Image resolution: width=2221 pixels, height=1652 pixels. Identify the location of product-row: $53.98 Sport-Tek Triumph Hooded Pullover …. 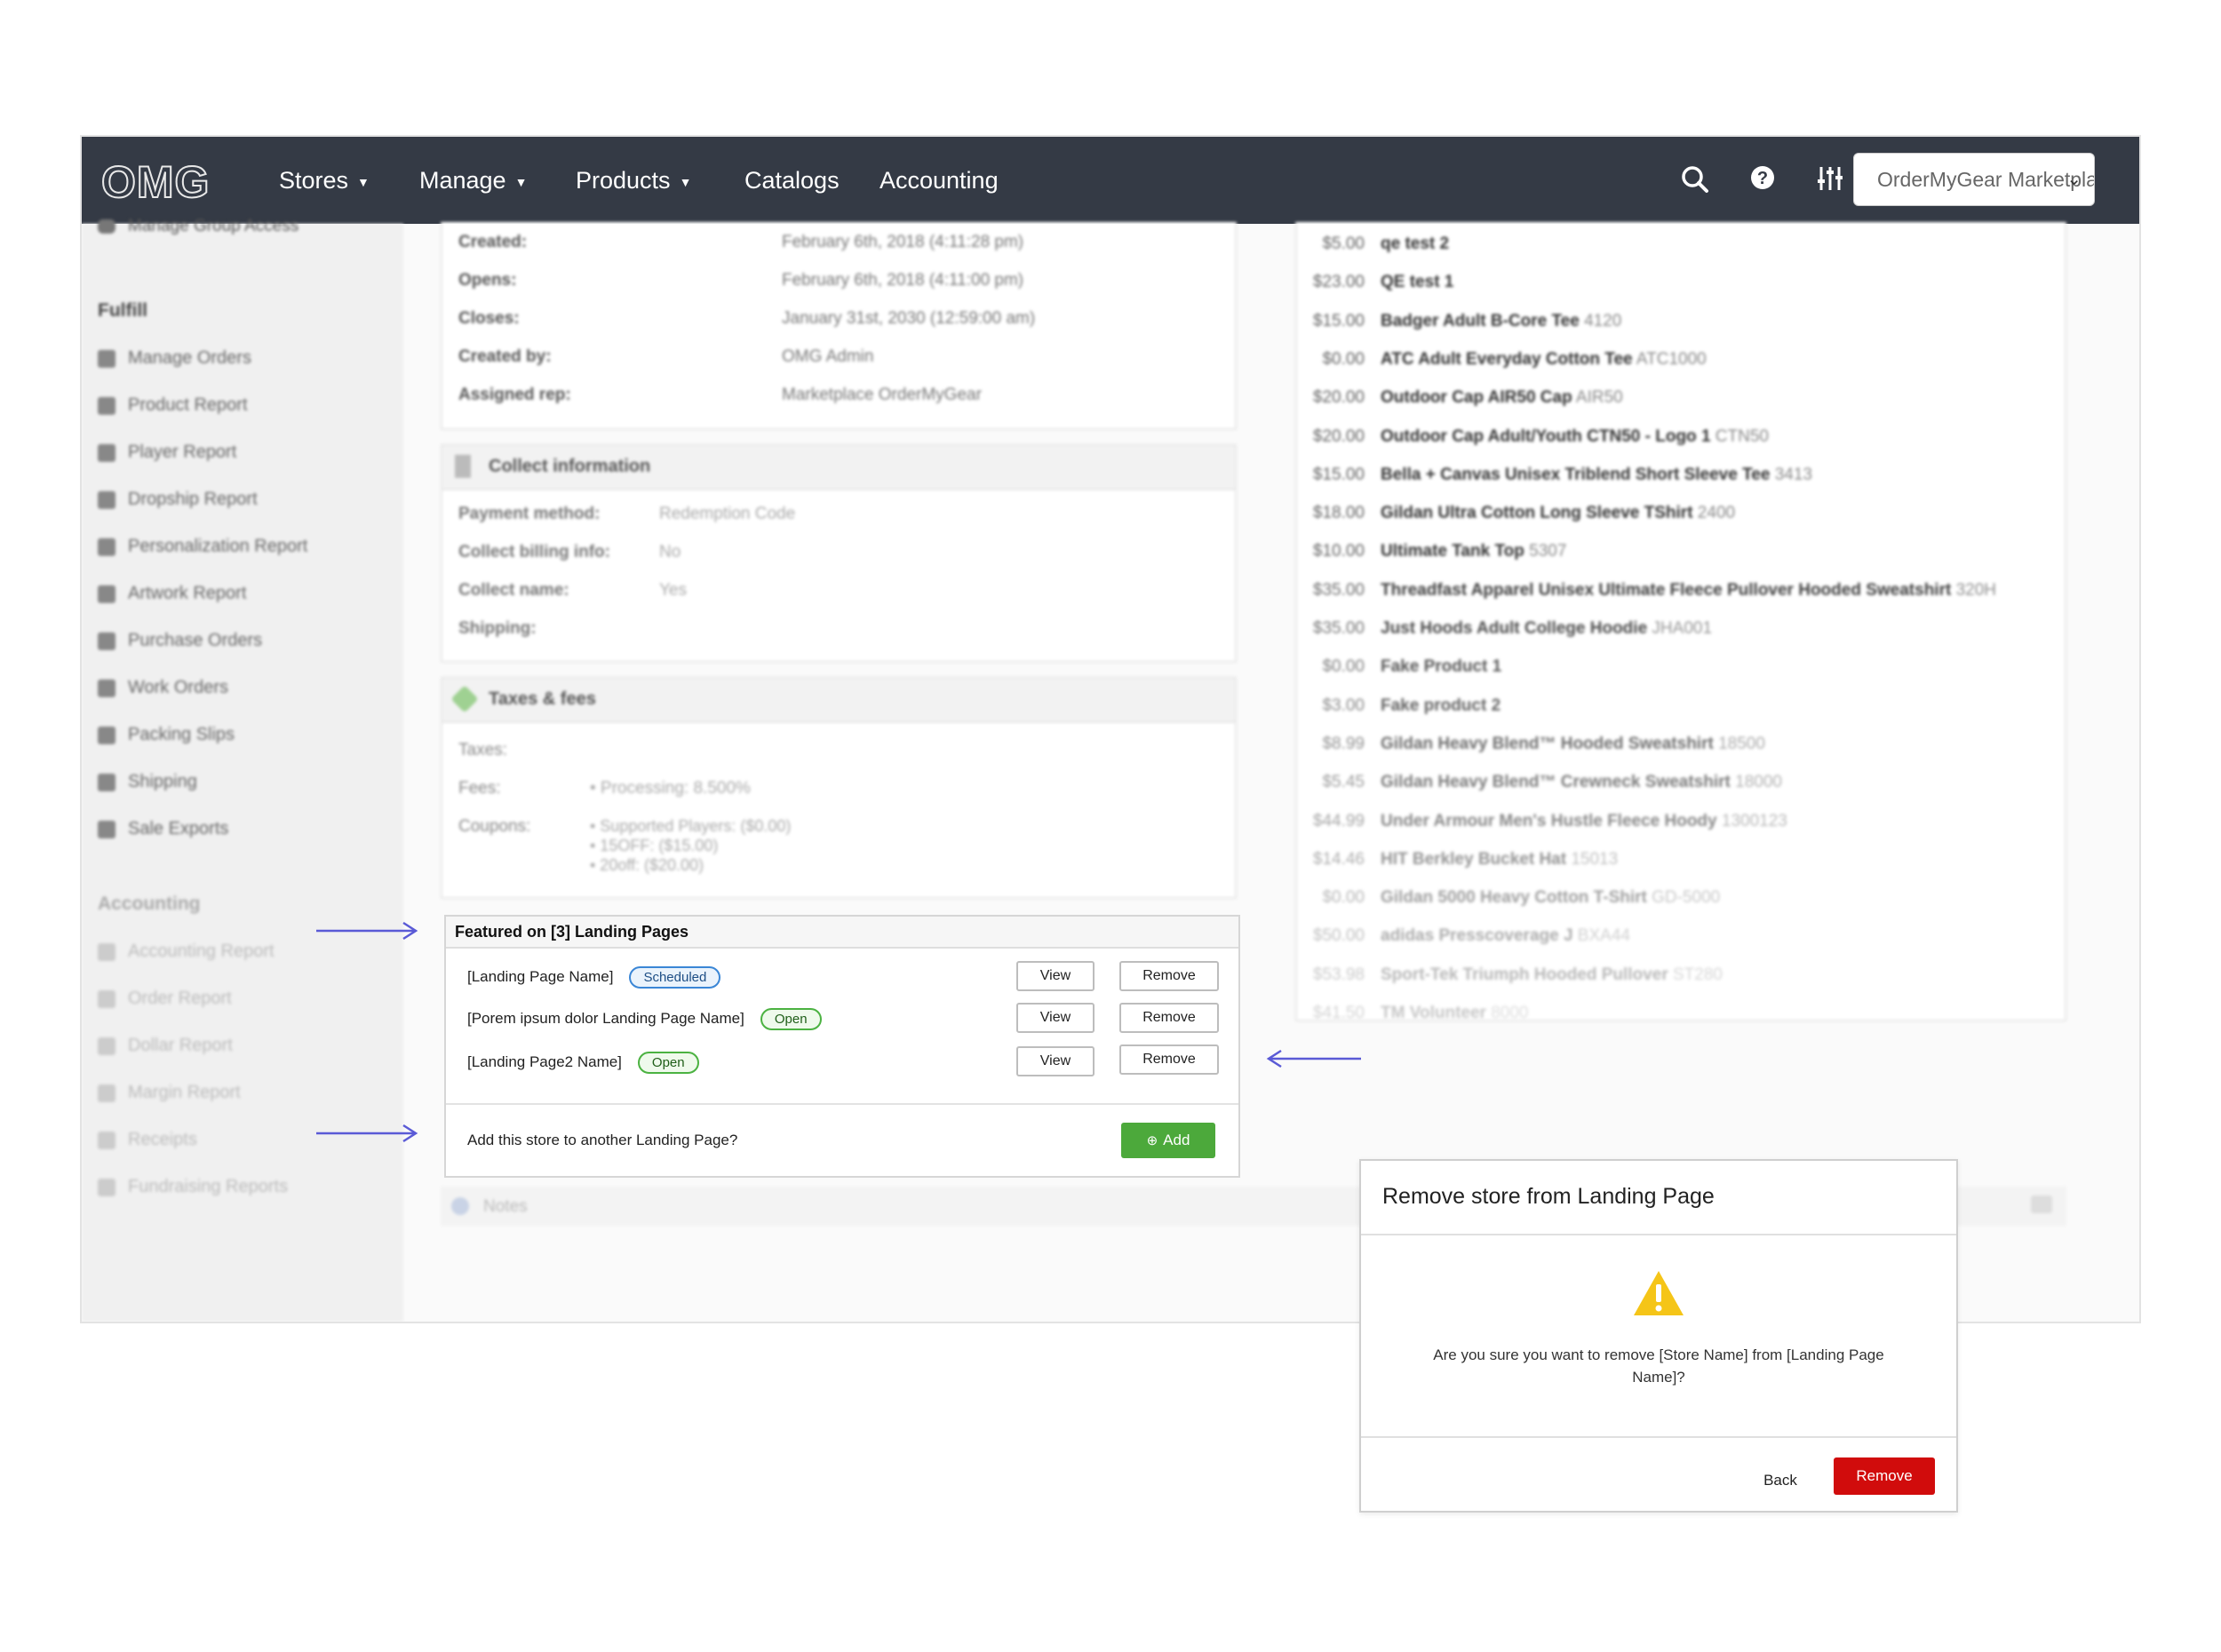
(1517, 975).